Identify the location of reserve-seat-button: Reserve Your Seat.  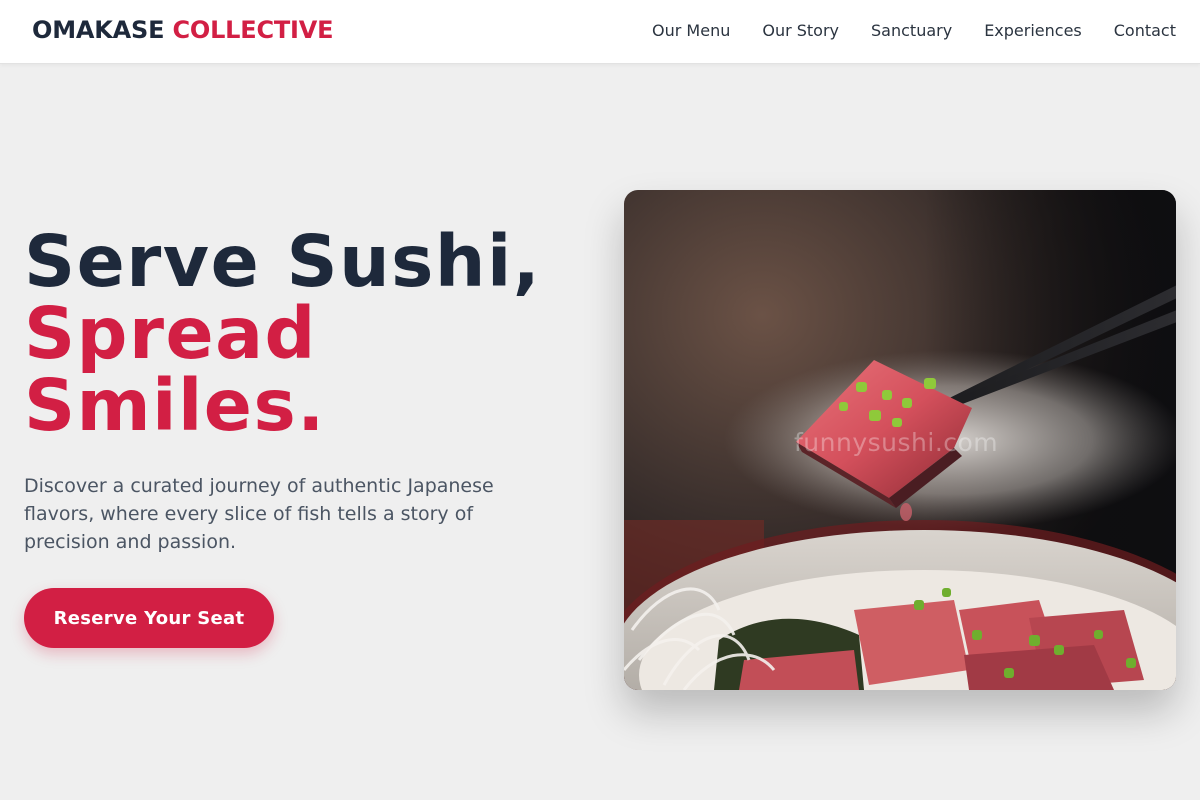
(149, 618).